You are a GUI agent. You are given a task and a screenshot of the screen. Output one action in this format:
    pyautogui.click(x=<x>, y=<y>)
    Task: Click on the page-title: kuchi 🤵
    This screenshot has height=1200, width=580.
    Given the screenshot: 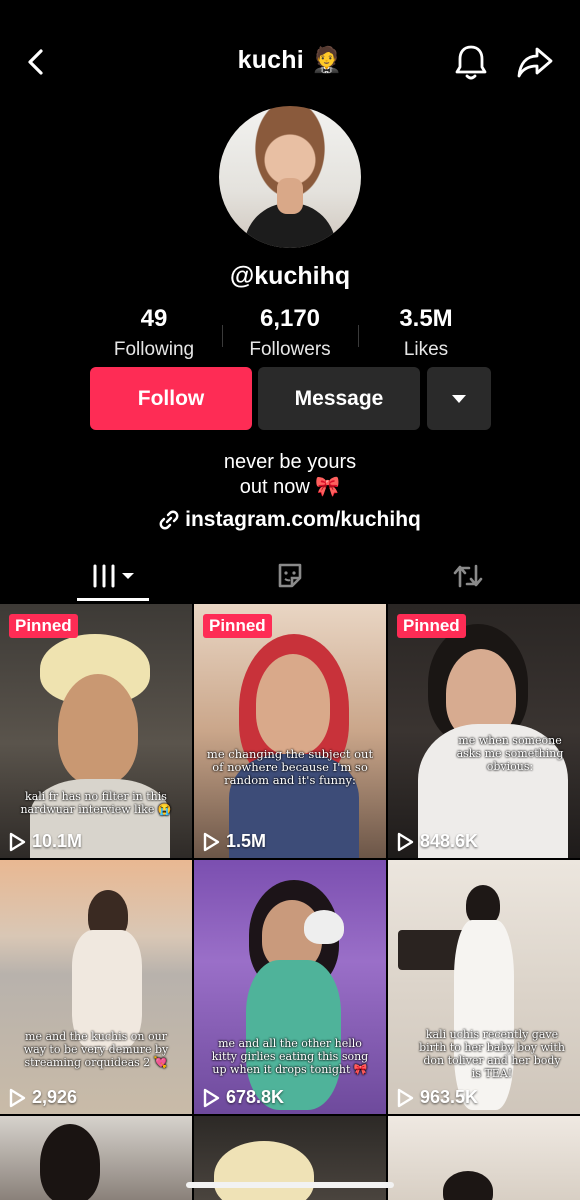 What is the action you would take?
    pyautogui.click(x=290, y=60)
    